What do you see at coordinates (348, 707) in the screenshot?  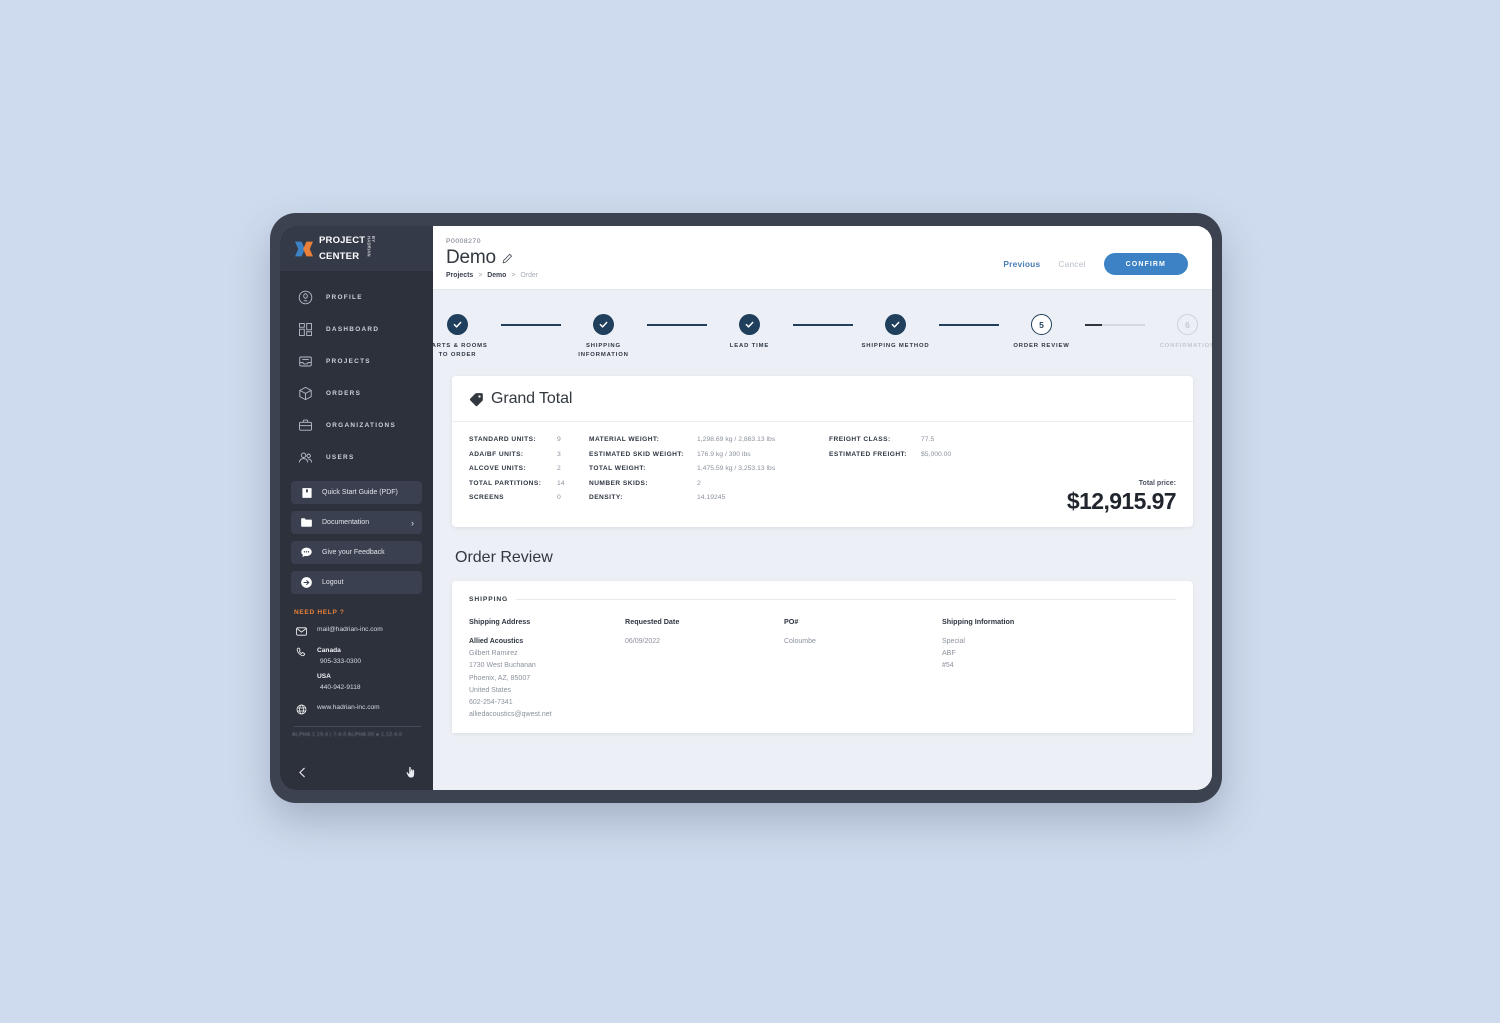 I see `help-website: www.hadrian-inc.com` at bounding box center [348, 707].